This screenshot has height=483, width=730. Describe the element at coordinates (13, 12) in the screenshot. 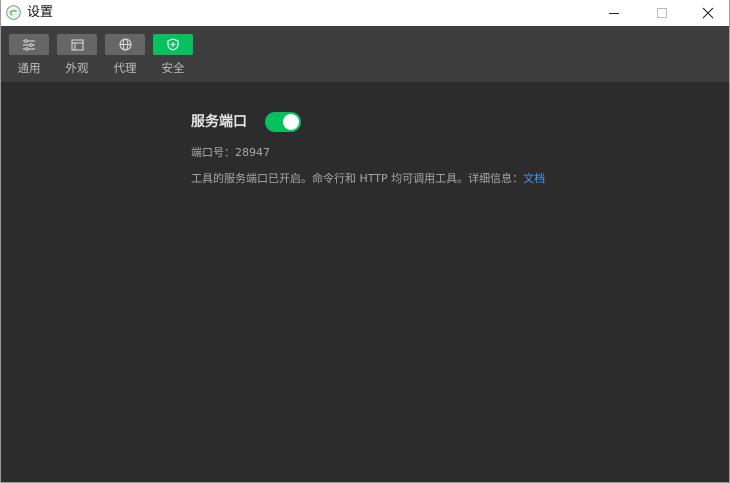

I see `wechat-devtools-icon` at that location.